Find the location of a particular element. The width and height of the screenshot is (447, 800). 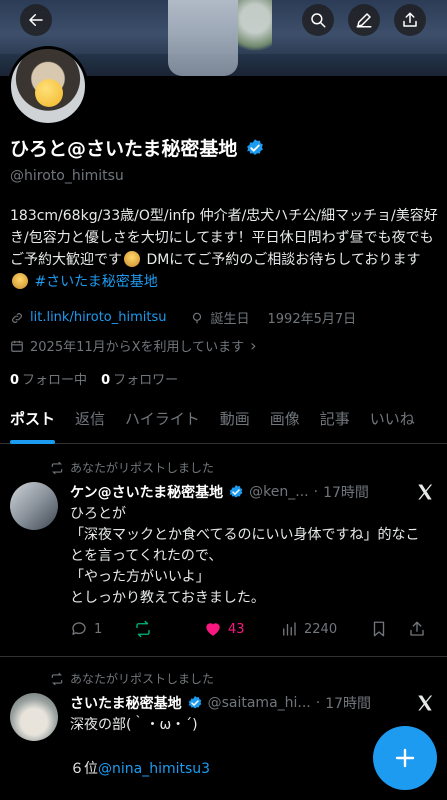

profile-handle: @hiroto_himitsu is located at coordinates (67, 176).